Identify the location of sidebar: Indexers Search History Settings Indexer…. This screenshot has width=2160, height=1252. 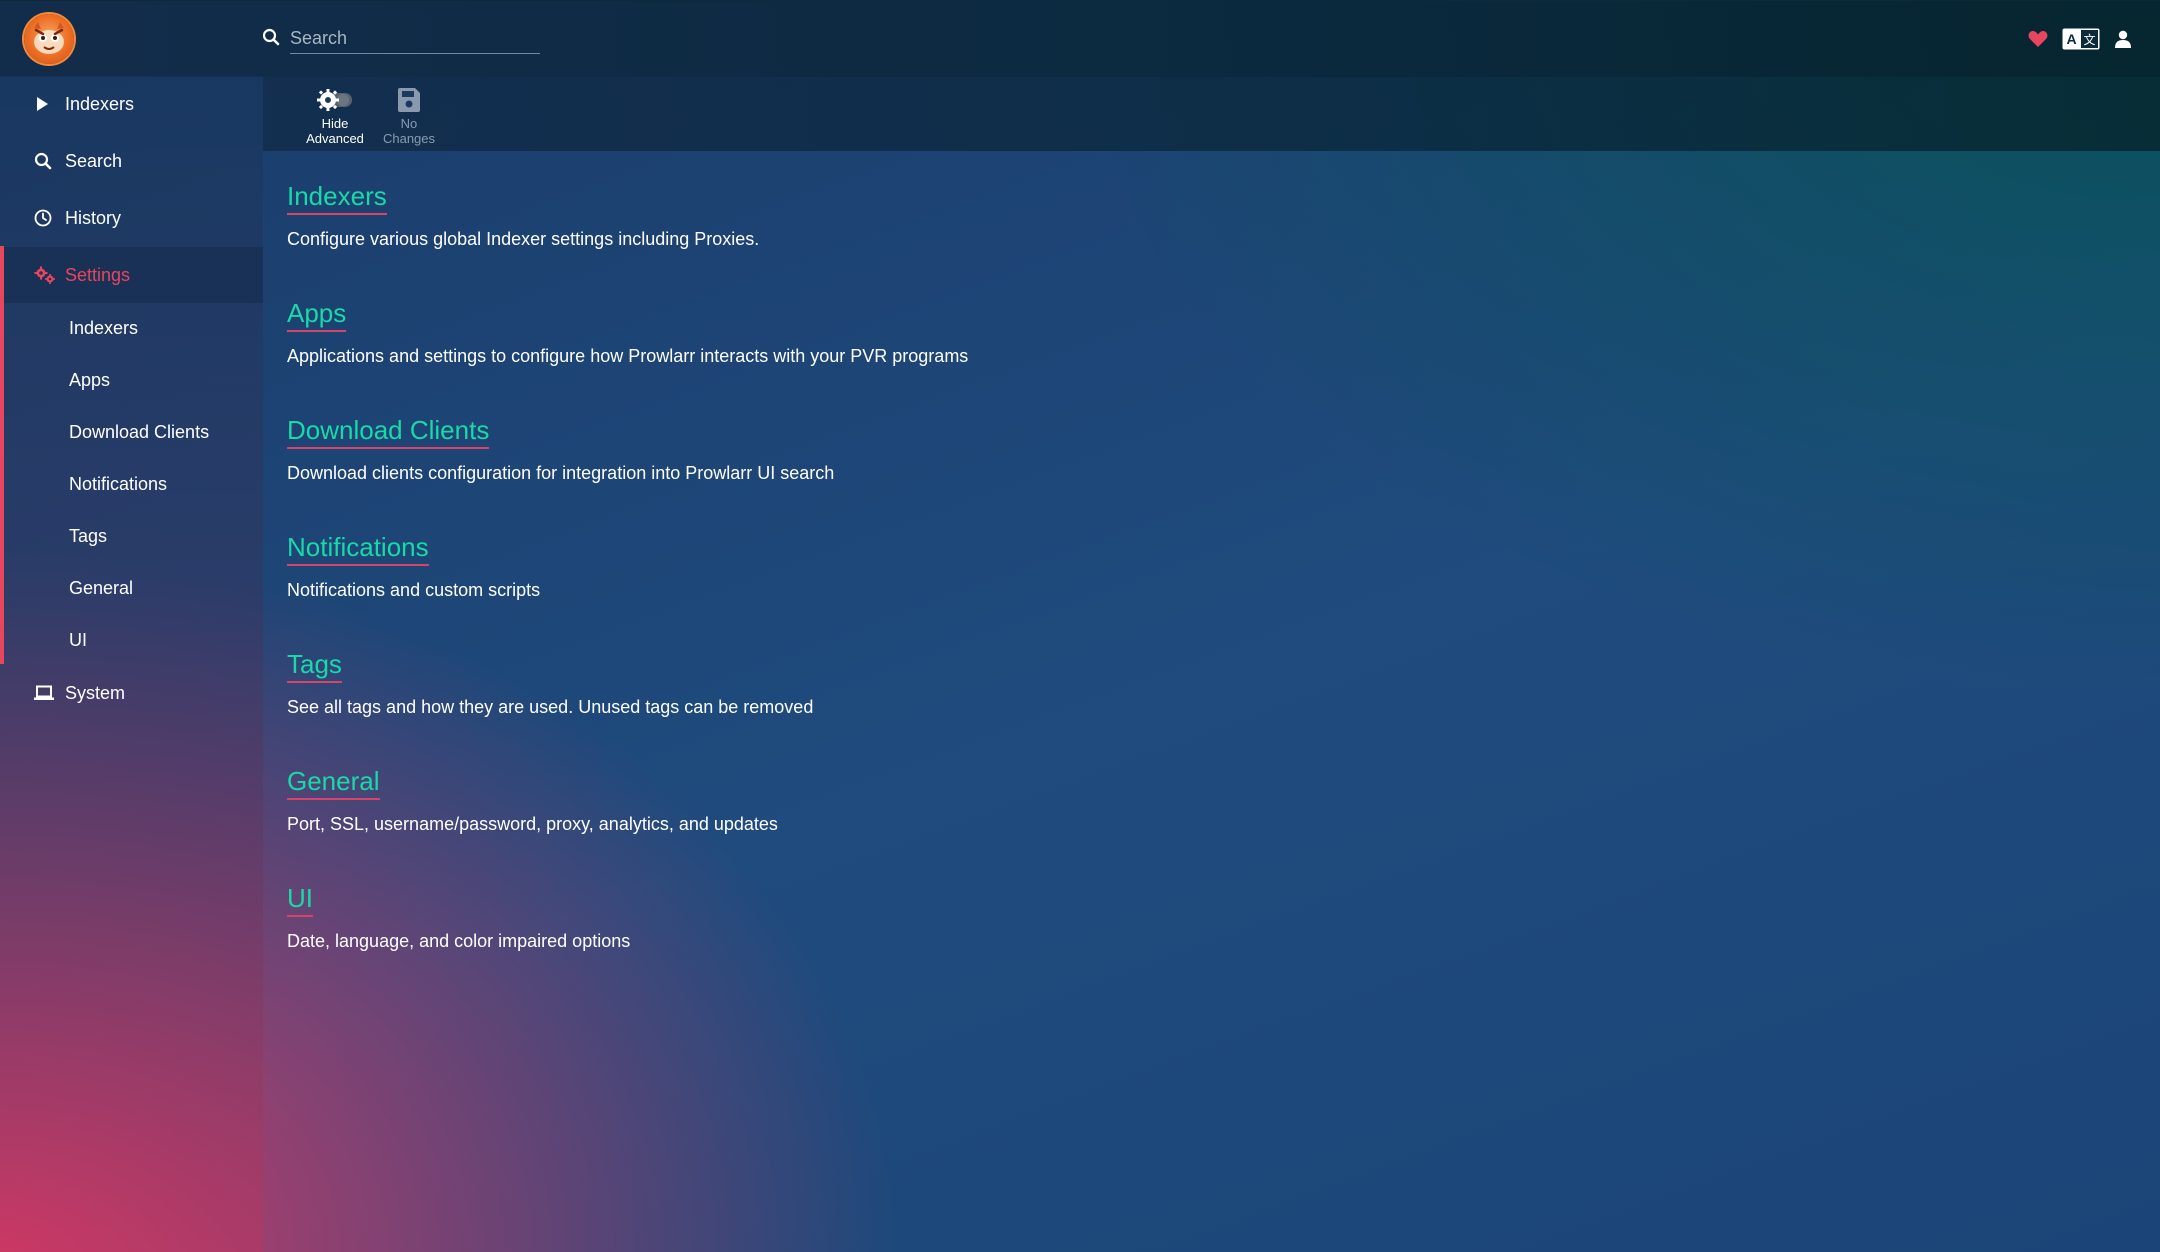
(131, 664).